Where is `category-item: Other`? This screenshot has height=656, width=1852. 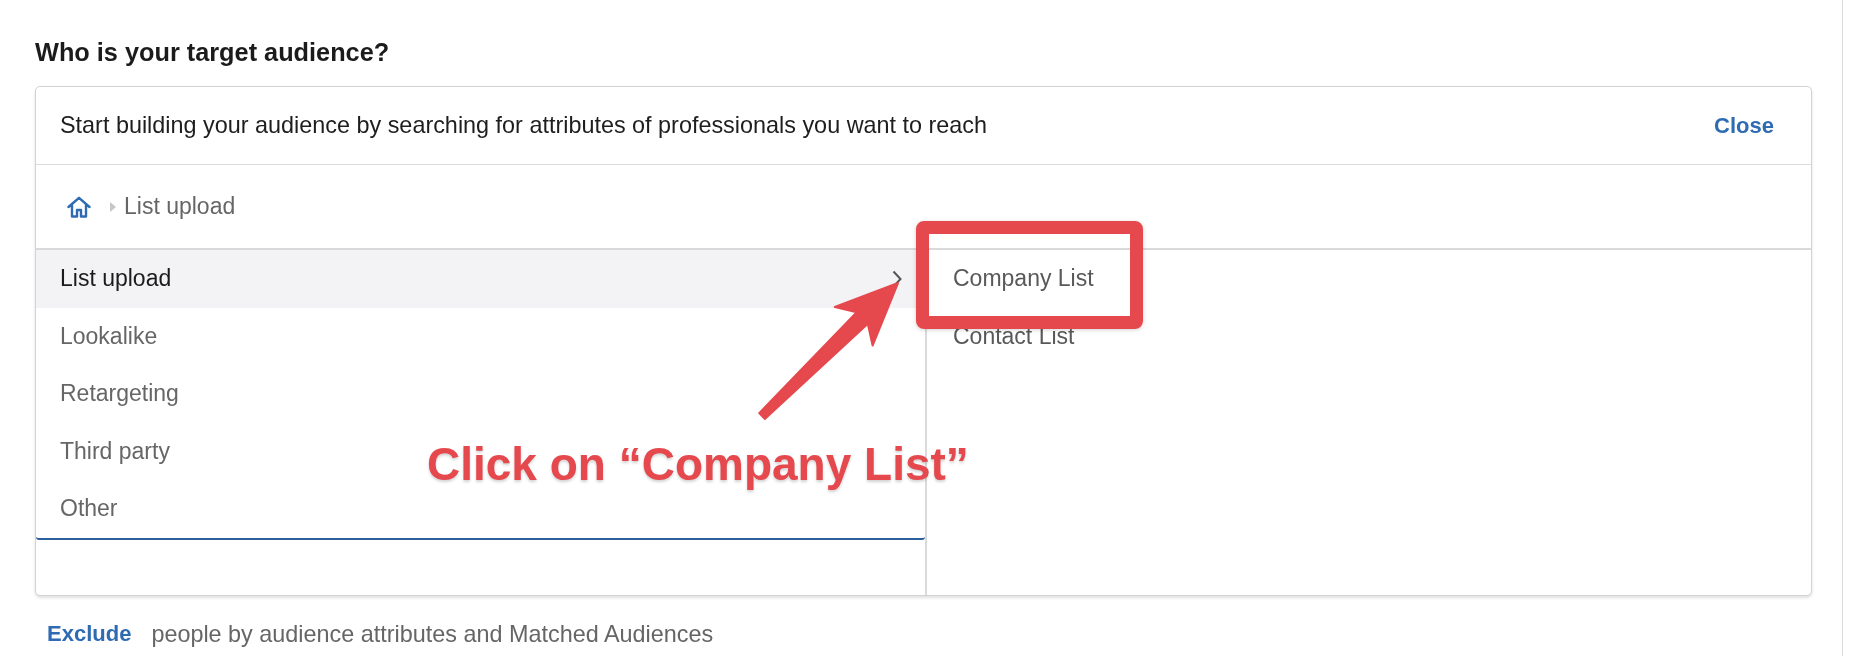 category-item: Other is located at coordinates (89, 509).